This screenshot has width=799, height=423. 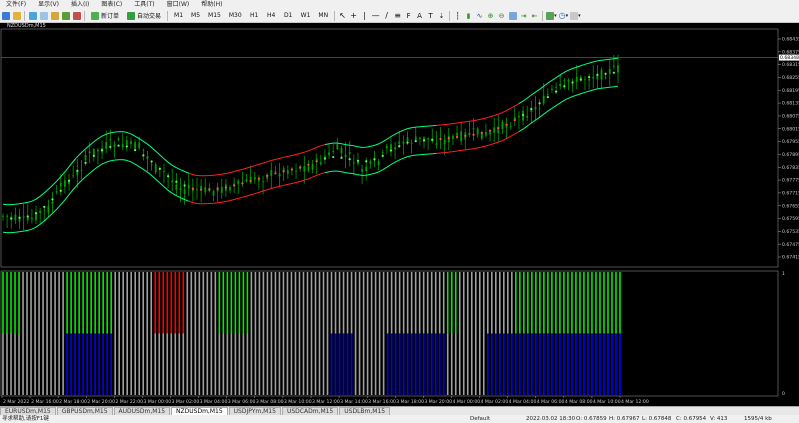 What do you see at coordinates (364, 15) in the screenshot?
I see `vertical-line-button: |` at bounding box center [364, 15].